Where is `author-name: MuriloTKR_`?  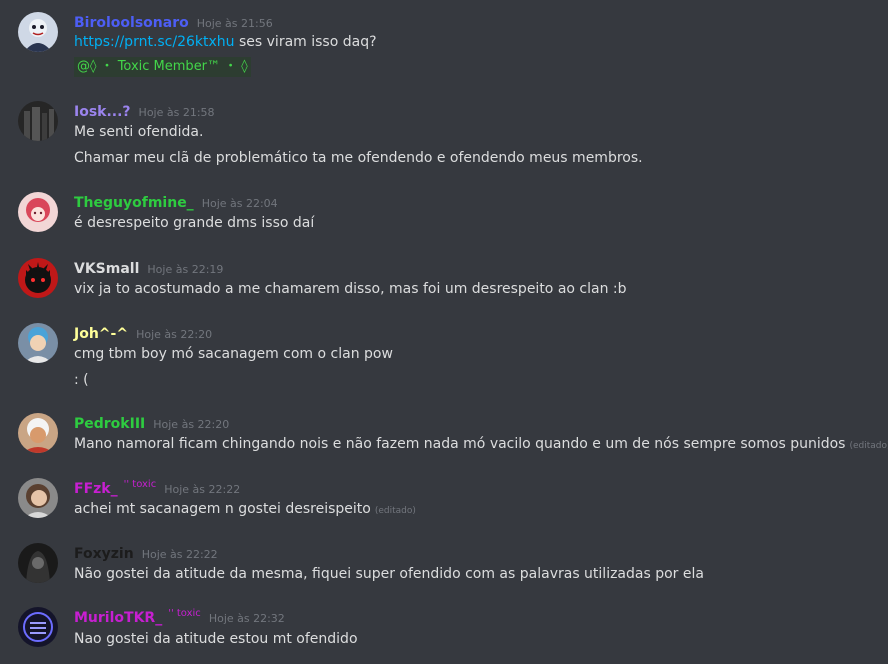 author-name: MuriloTKR_ is located at coordinates (118, 618).